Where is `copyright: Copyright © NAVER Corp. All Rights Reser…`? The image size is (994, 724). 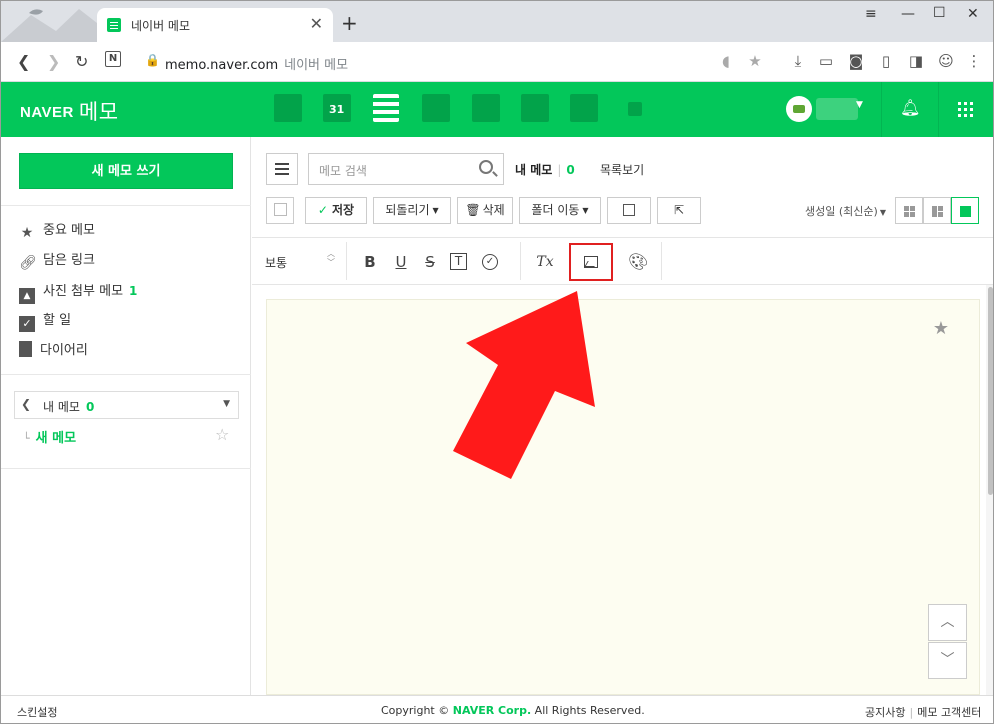 copyright: Copyright © NAVER Corp. All Rights Reser… is located at coordinates (513, 710).